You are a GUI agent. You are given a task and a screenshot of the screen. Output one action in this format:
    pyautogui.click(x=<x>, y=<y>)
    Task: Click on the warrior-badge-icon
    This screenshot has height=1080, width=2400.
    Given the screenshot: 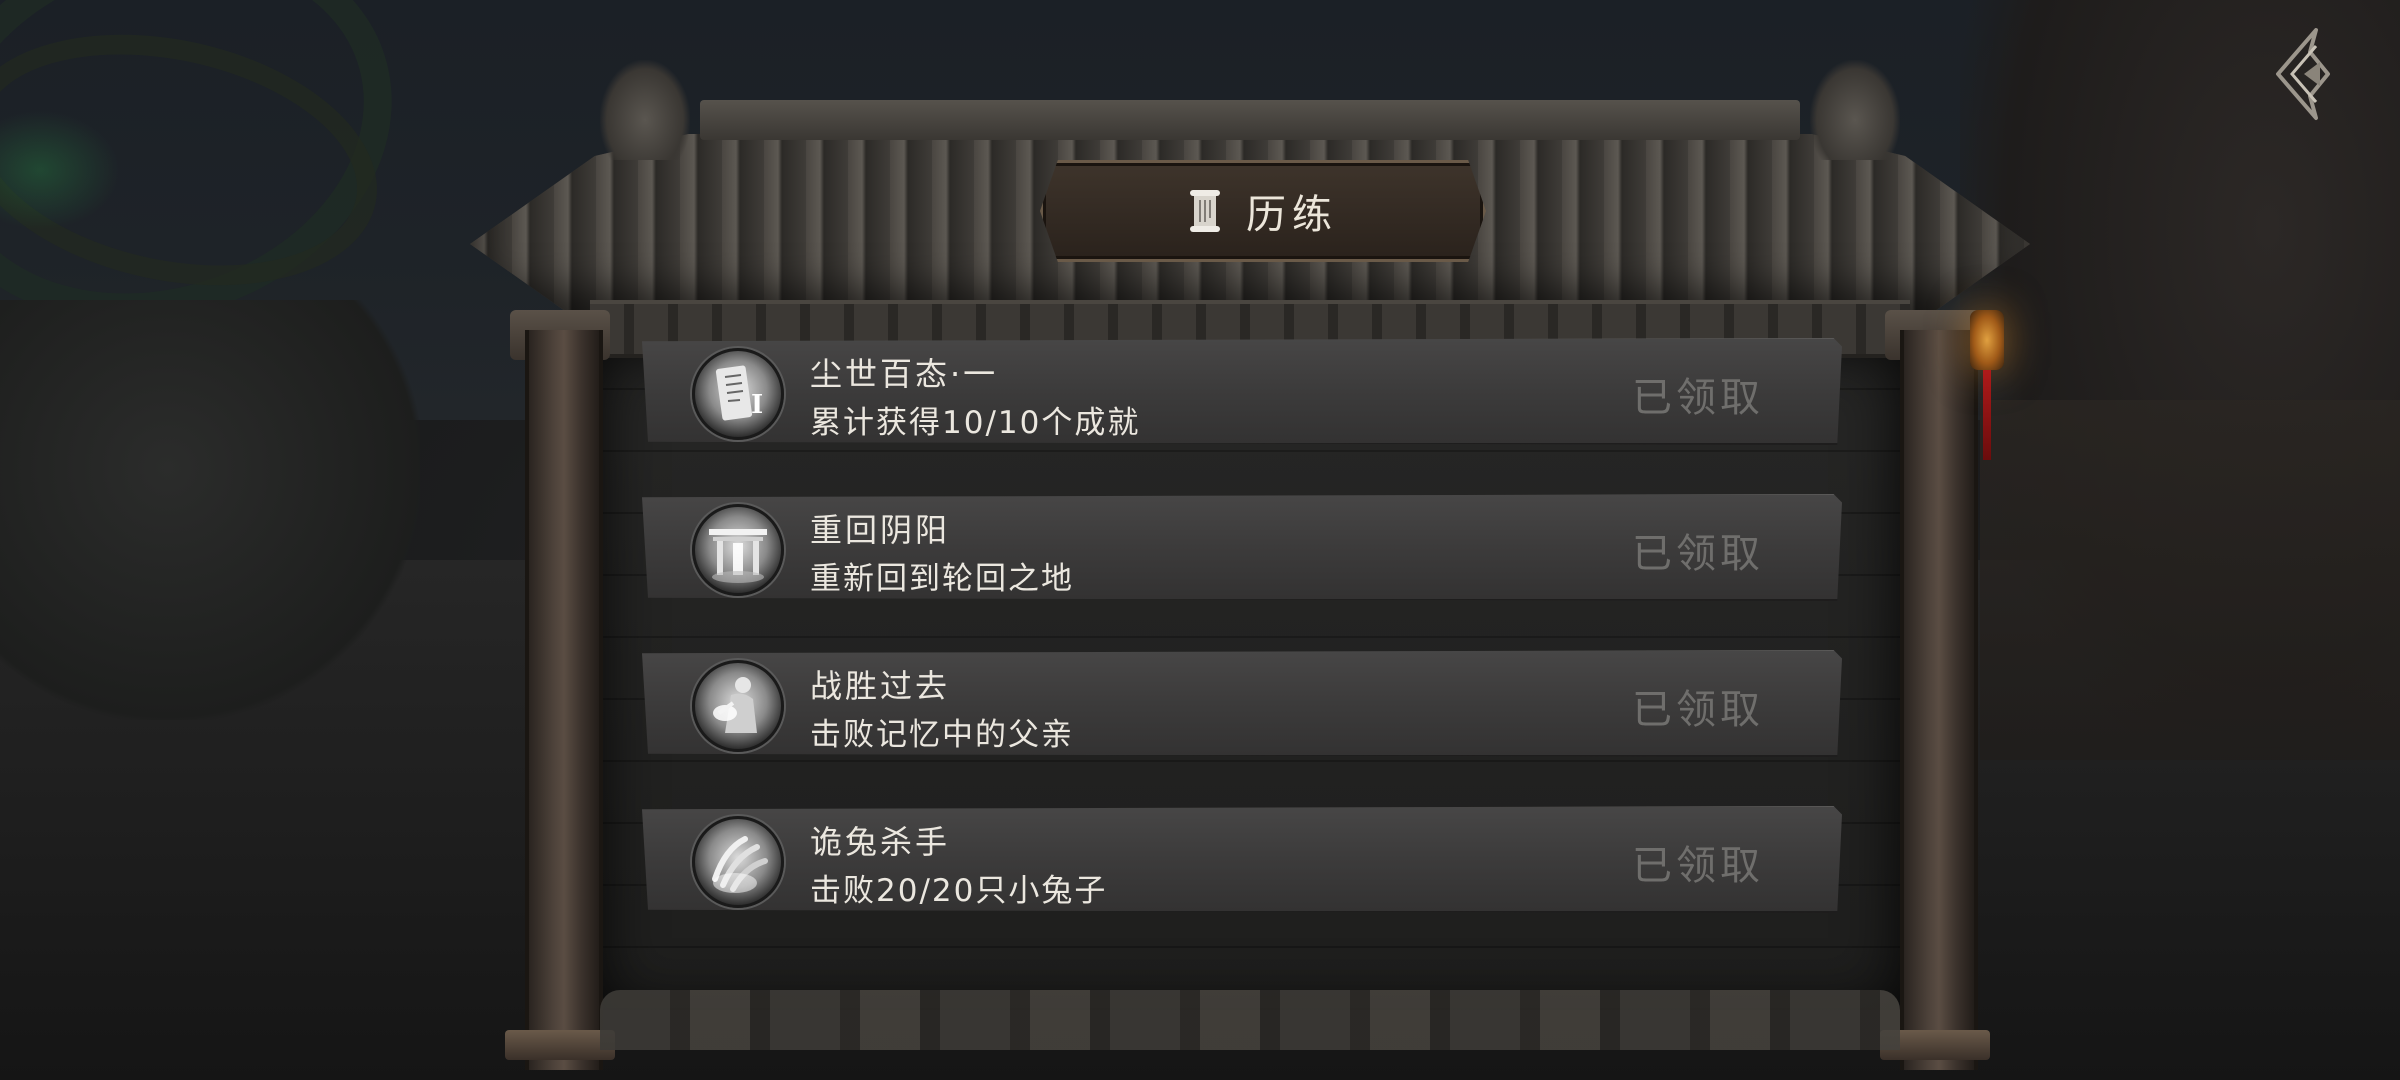 What is the action you would take?
    pyautogui.click(x=738, y=706)
    